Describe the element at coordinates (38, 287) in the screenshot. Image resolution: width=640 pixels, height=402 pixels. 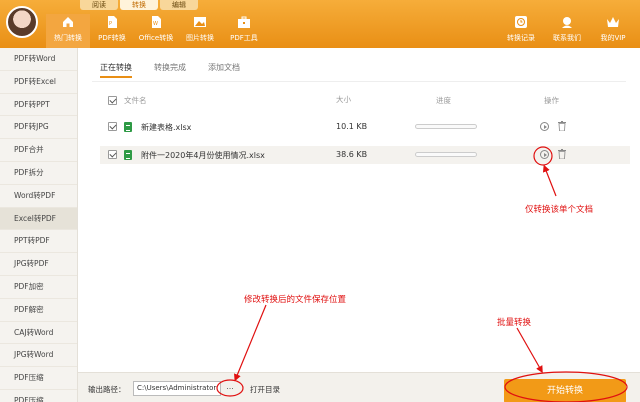
I see `sidebar-item-pdf-encrypt: PDF加密` at that location.